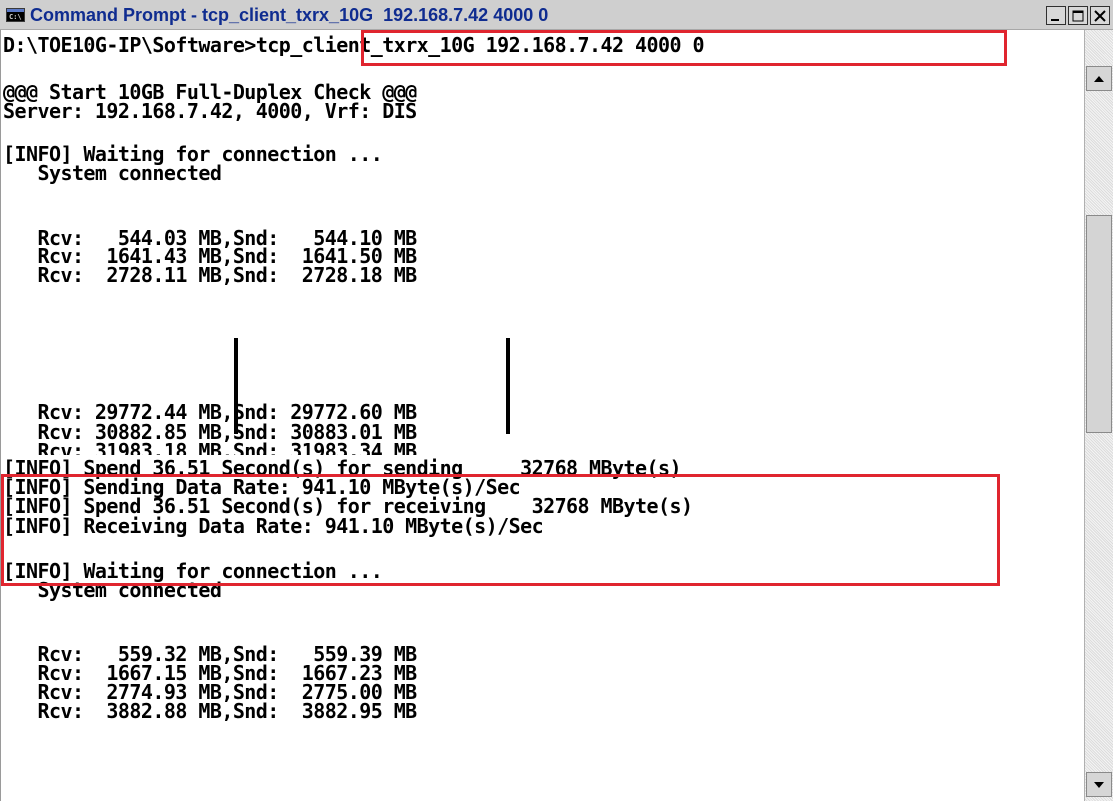  Describe the element at coordinates (1056, 15) in the screenshot. I see `minimize-button` at that location.